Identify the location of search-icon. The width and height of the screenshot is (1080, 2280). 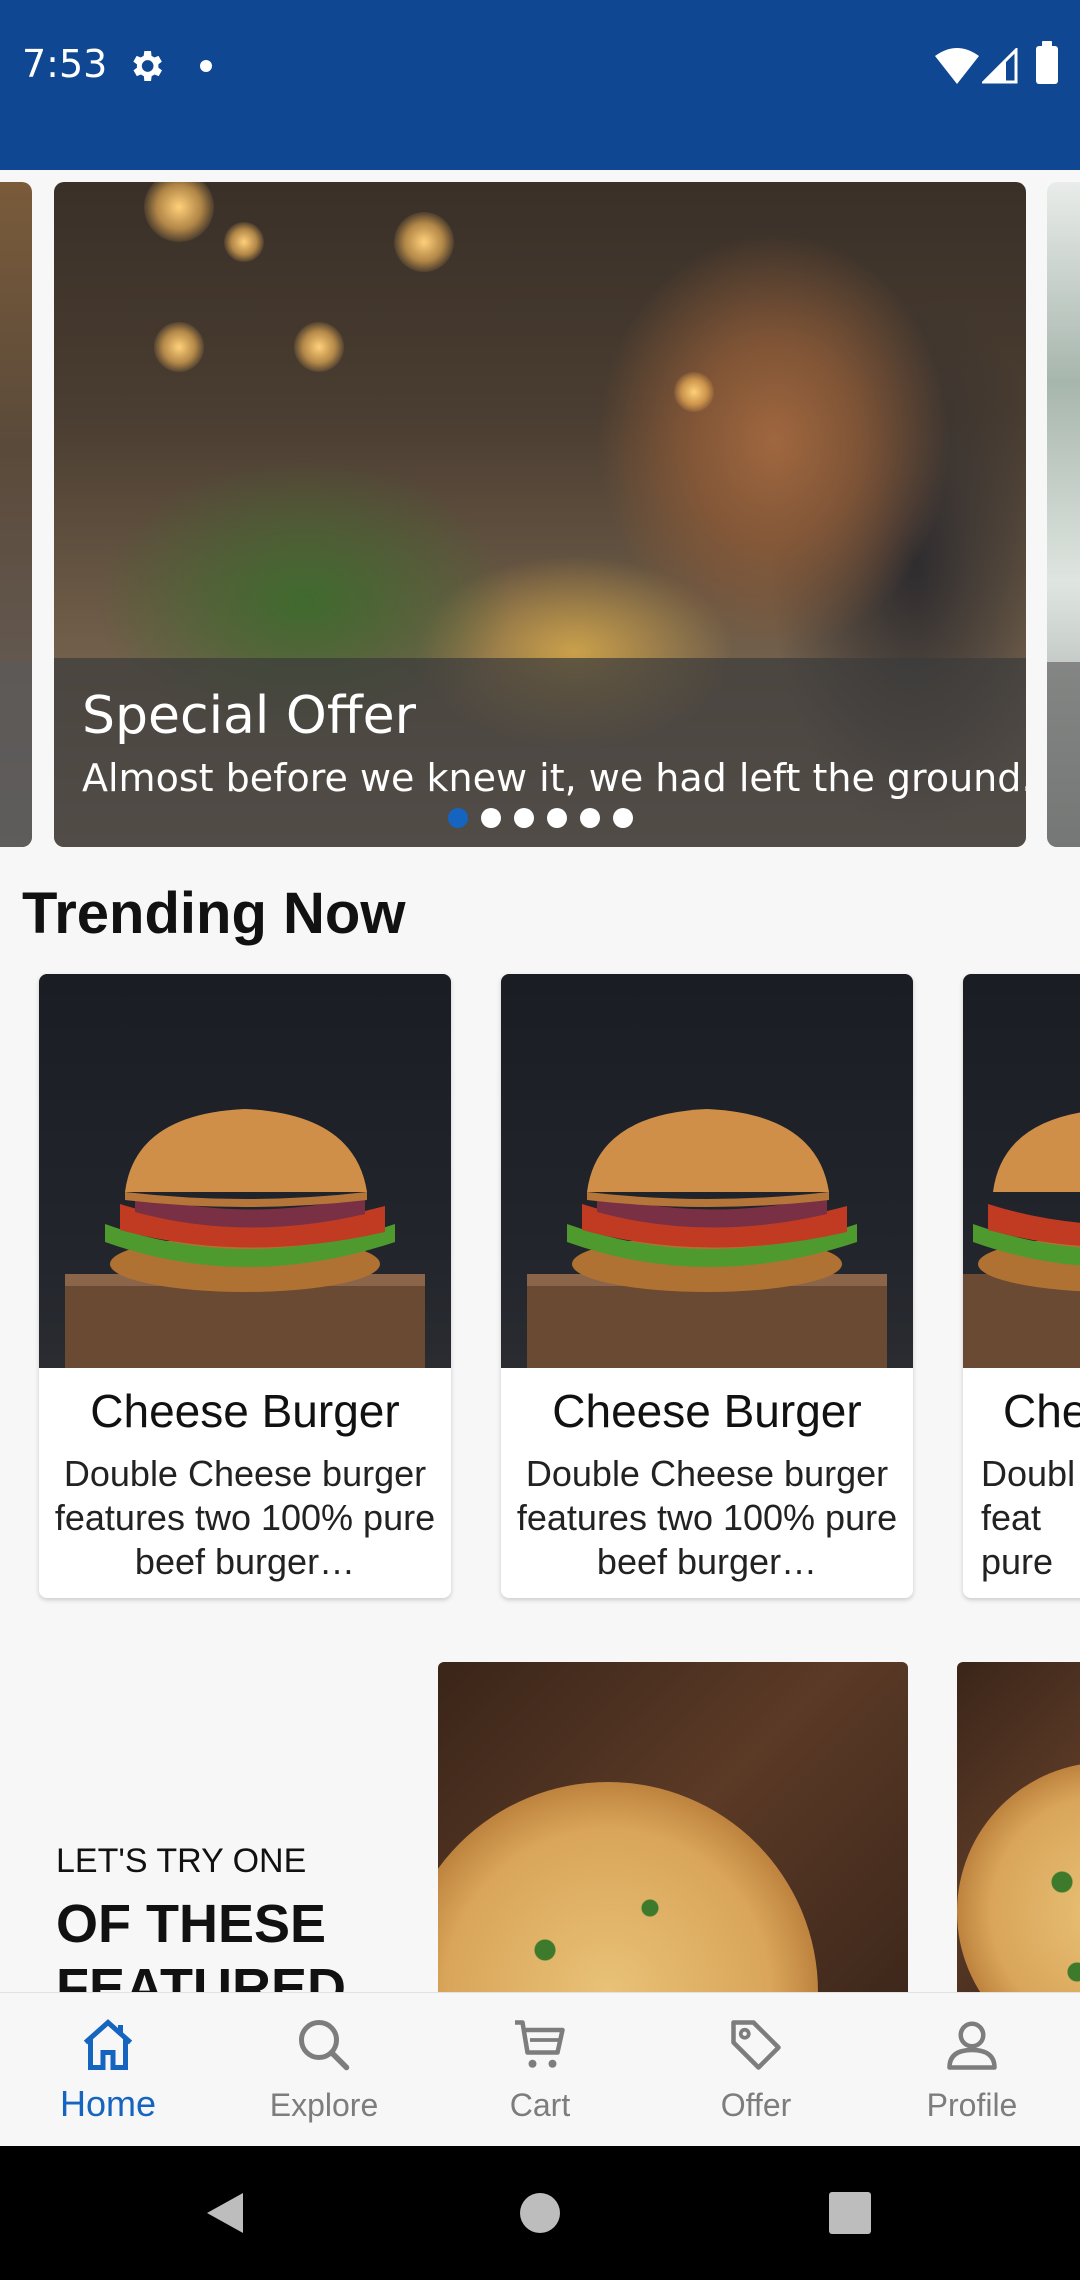
(324, 2045).